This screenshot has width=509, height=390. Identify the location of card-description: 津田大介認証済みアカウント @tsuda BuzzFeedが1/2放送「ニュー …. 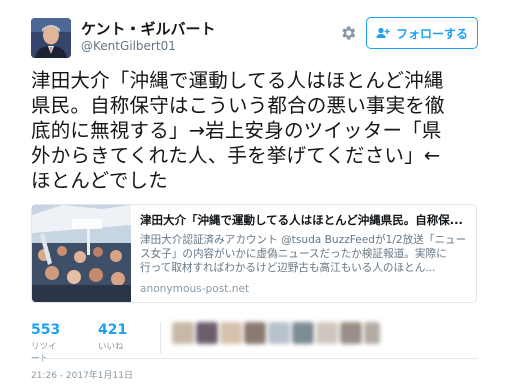
(305, 254).